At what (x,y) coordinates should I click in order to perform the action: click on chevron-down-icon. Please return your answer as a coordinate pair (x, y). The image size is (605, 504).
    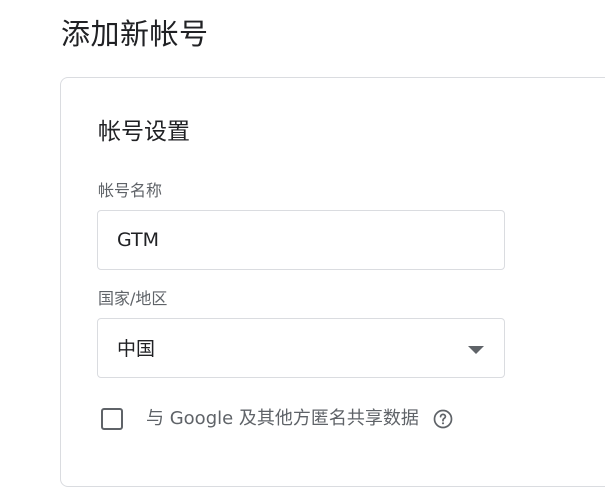
    Looking at the image, I should click on (476, 350).